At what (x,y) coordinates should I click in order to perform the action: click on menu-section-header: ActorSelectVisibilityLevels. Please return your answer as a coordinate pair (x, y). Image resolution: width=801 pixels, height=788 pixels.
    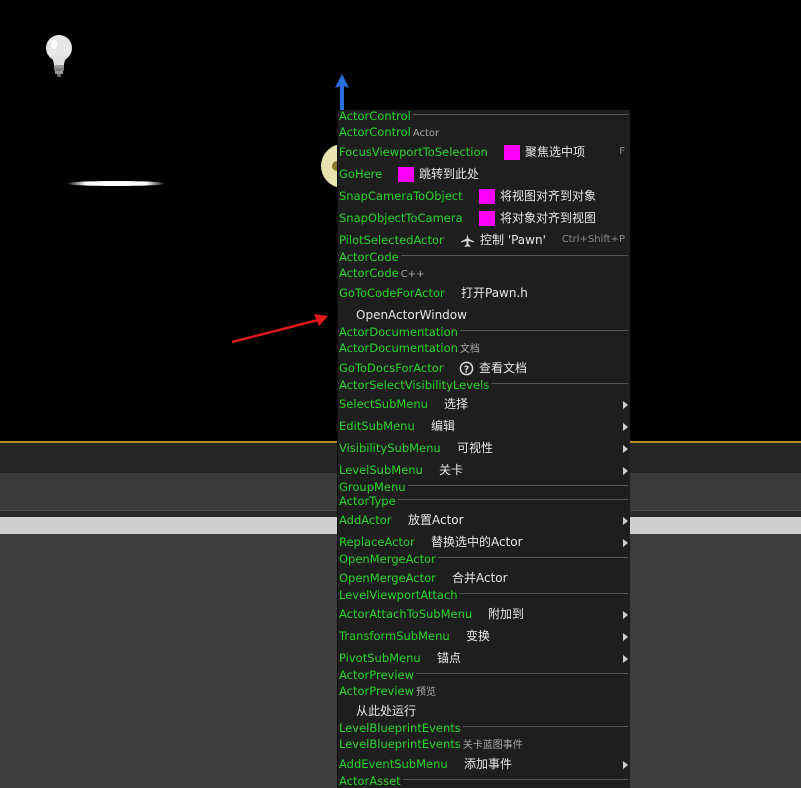
    Looking at the image, I should click on (484, 386).